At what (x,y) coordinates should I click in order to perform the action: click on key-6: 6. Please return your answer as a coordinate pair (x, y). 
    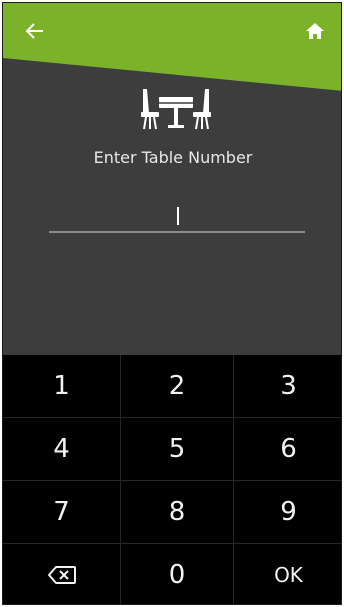
    Looking at the image, I should click on (287, 449).